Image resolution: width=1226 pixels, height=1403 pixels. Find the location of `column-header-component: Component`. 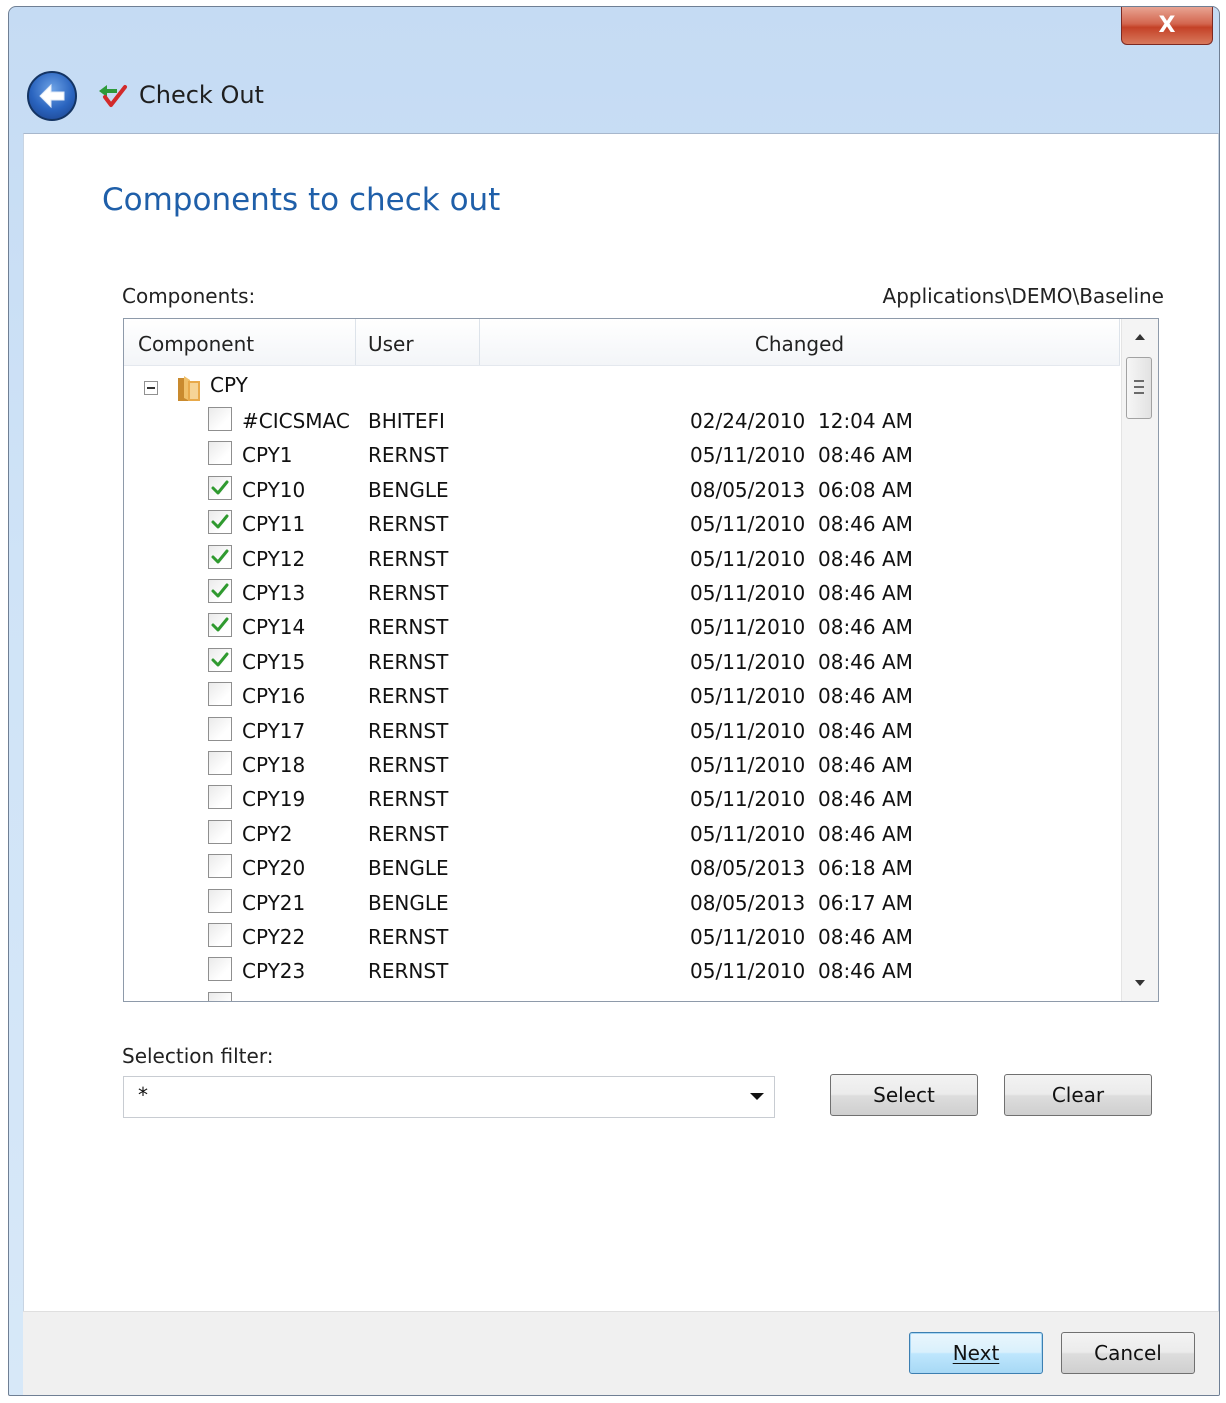

column-header-component: Component is located at coordinates (240, 342).